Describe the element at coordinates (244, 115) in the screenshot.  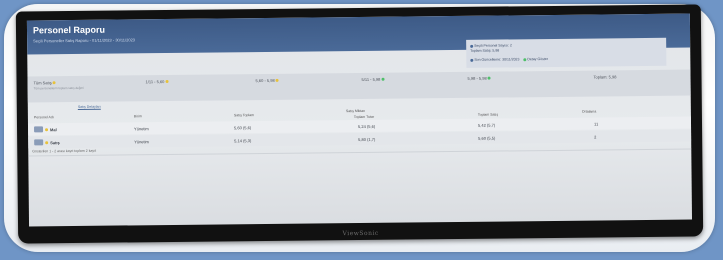
I see `column-header: Satış Toplam` at that location.